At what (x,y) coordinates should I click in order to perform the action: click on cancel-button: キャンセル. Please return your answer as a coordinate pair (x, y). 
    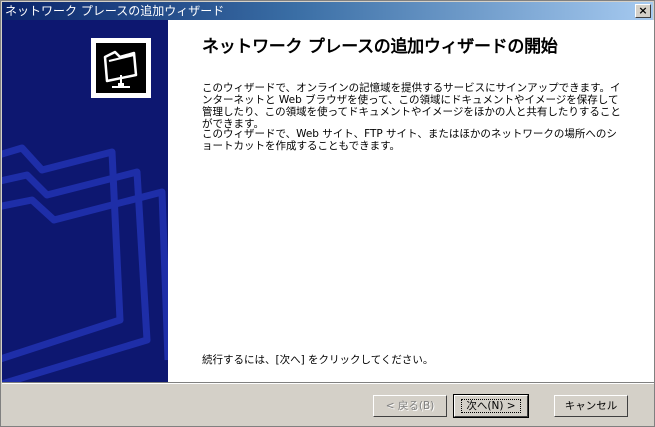
    Looking at the image, I should click on (591, 406).